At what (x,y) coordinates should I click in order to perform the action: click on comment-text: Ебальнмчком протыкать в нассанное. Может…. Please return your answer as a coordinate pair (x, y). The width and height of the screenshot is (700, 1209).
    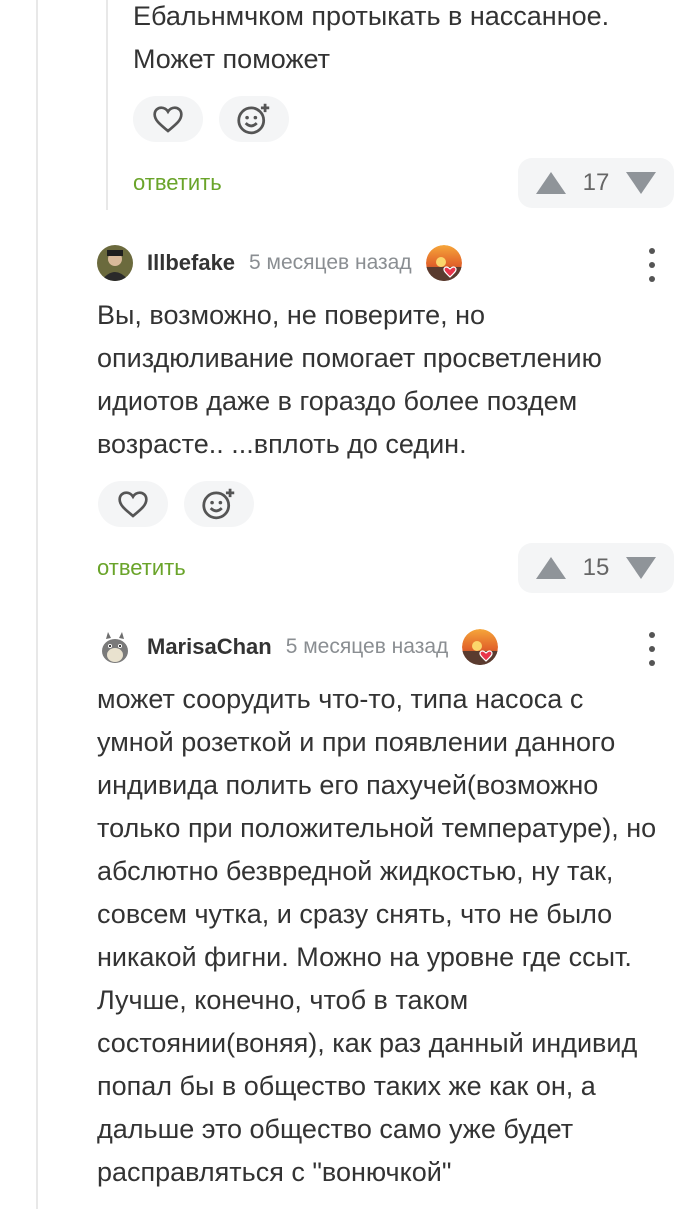
    Looking at the image, I should click on (413, 40).